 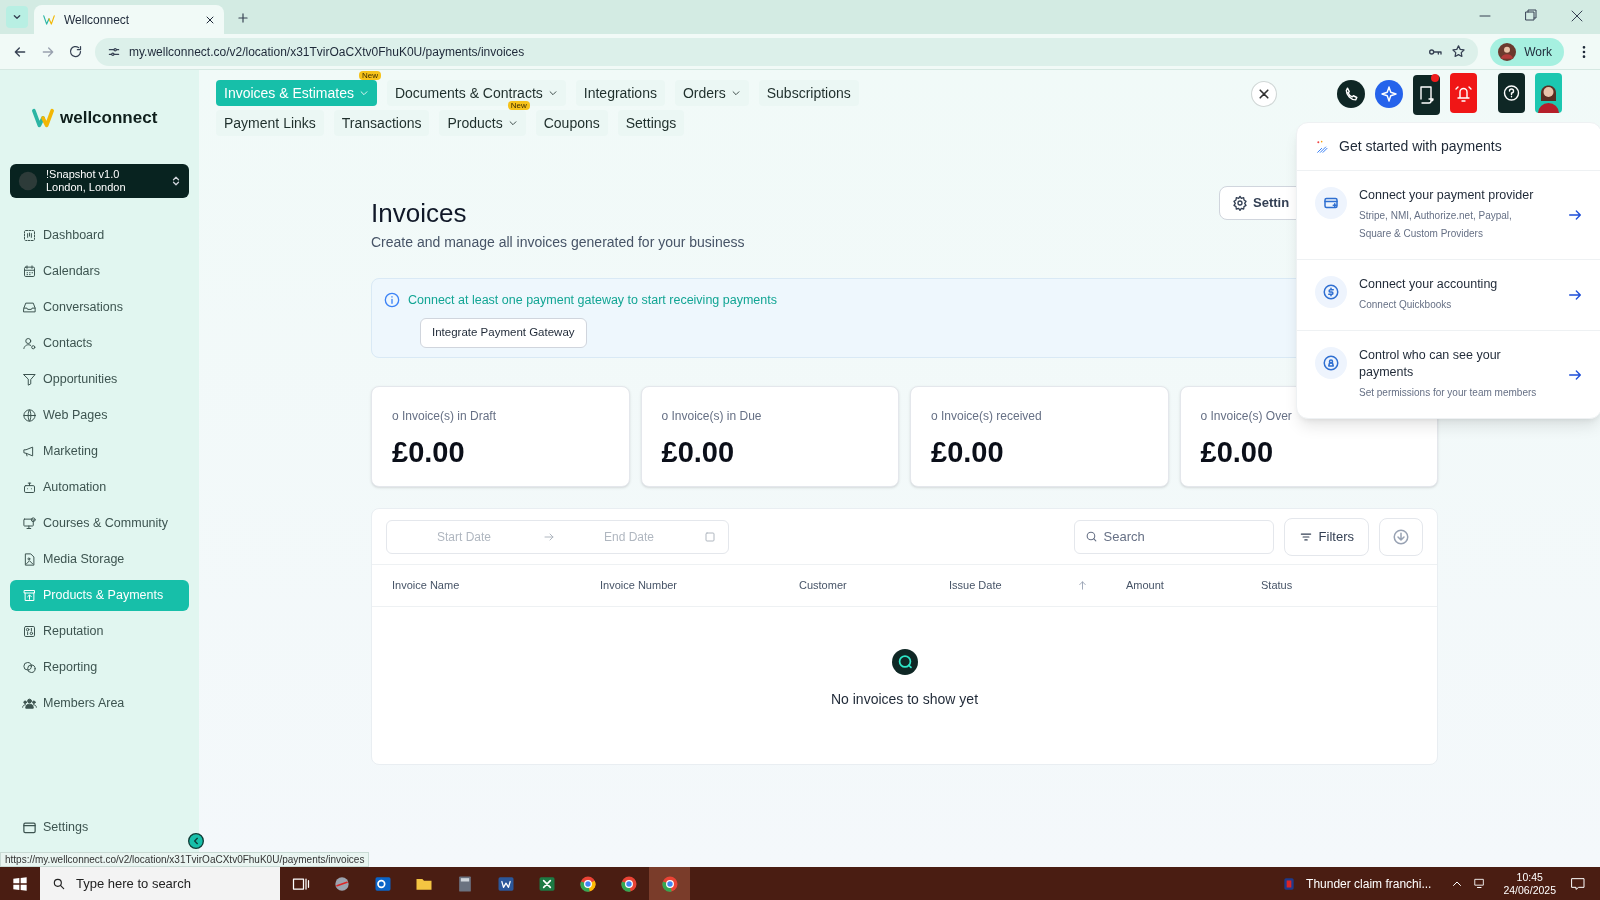 What do you see at coordinates (1420, 146) in the screenshot?
I see `popup-title: Get started with payments` at bounding box center [1420, 146].